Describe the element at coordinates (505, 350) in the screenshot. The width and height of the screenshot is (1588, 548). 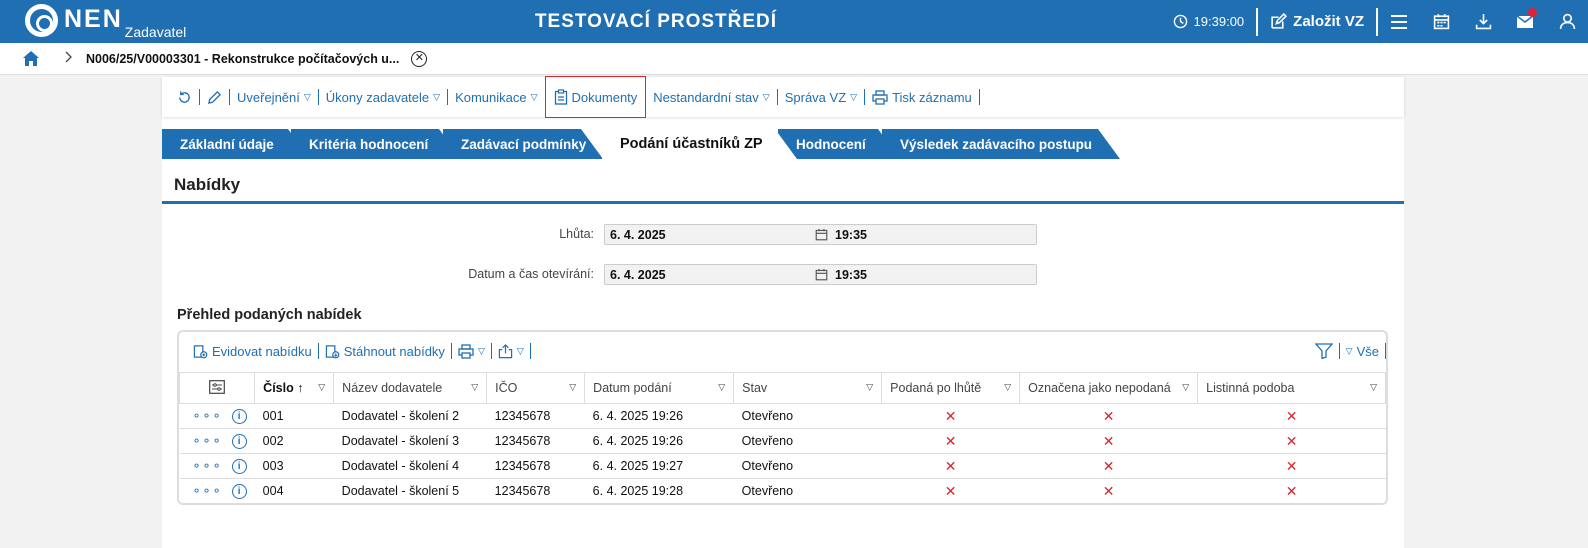
I see `export-icon` at that location.